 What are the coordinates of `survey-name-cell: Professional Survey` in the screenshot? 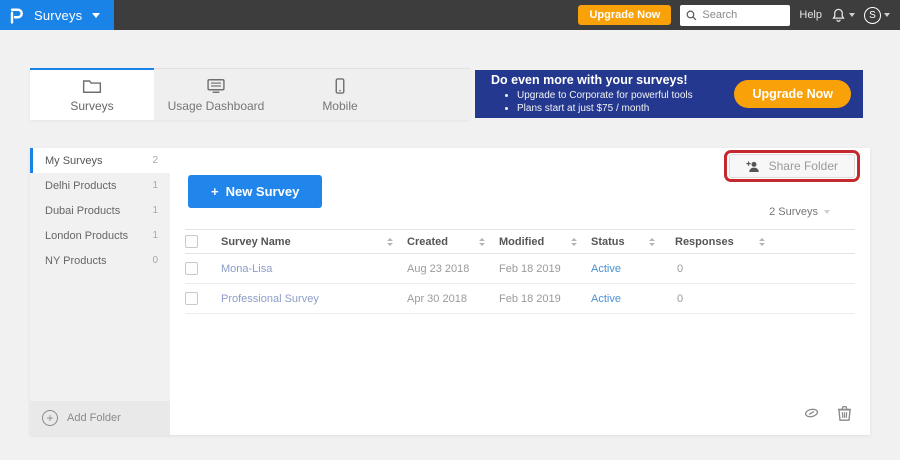 It's located at (314, 299).